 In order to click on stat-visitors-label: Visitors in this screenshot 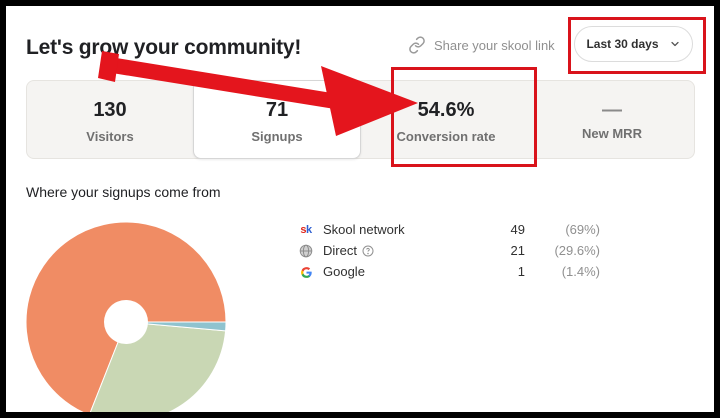, I will do `click(110, 136)`.